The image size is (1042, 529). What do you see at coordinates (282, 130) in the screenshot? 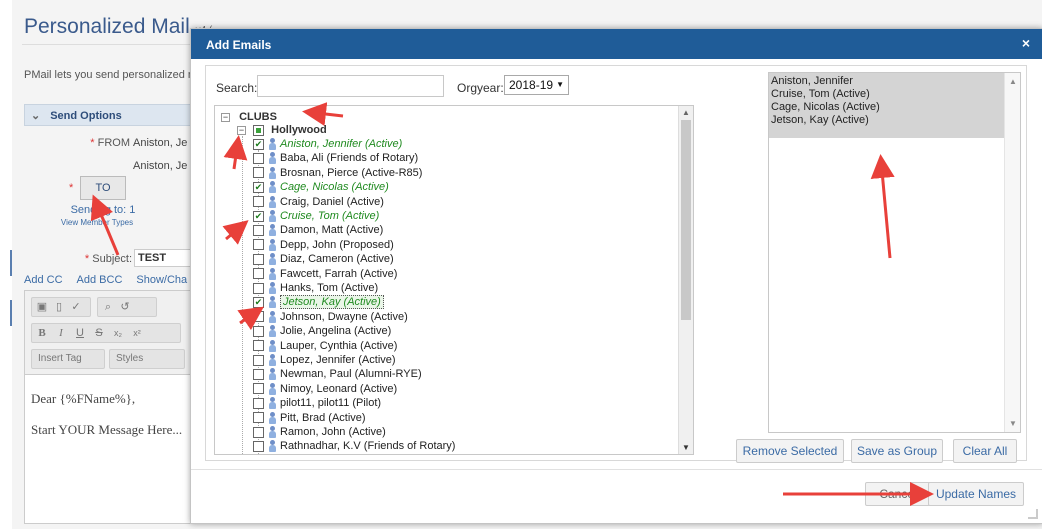
I see `tree-club-hollywood: − Hollywood` at bounding box center [282, 130].